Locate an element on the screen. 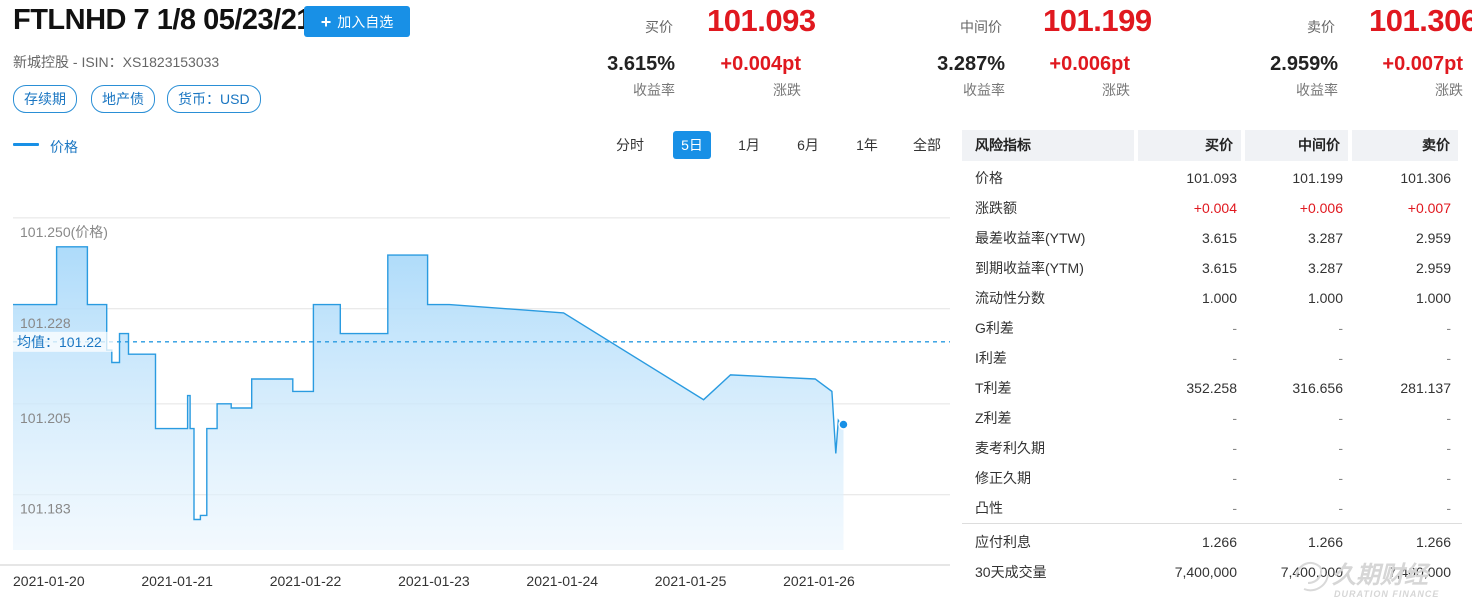  risk-row: 麦考利久期 - - - is located at coordinates (1212, 448).